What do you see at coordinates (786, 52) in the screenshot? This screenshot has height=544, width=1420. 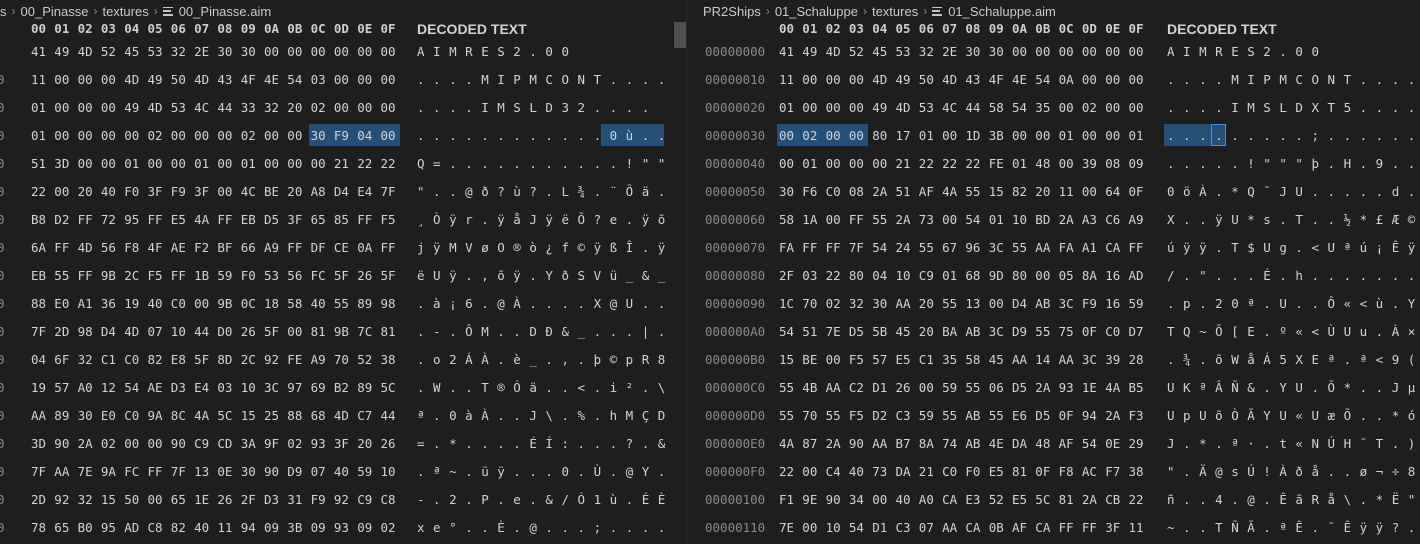 I see `hex-byte: 41` at bounding box center [786, 52].